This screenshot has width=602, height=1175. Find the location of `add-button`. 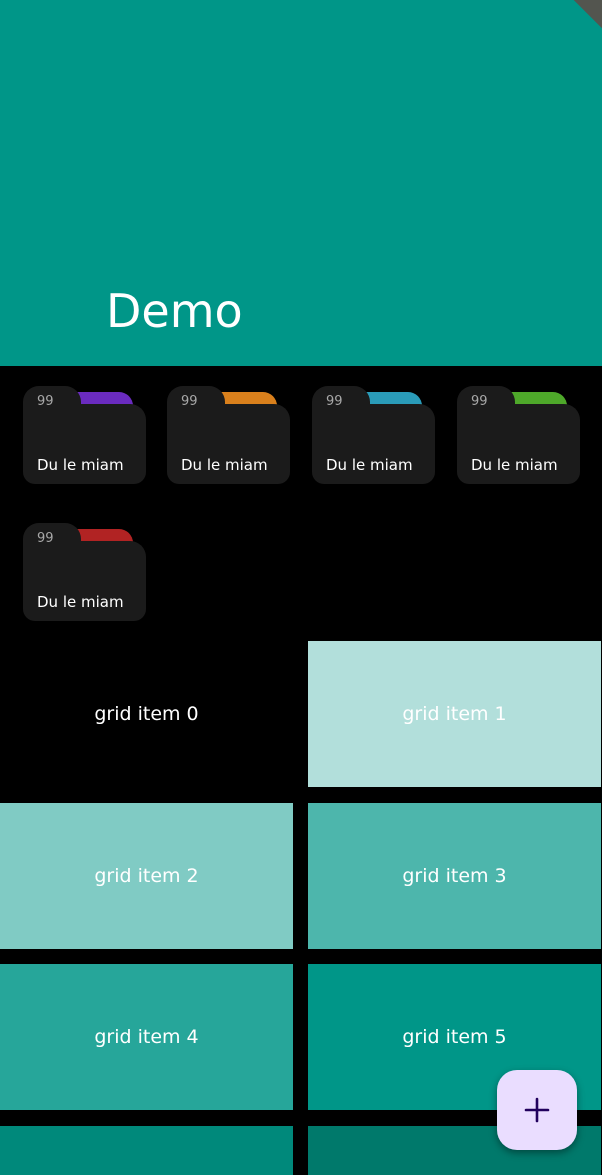

add-button is located at coordinates (537, 1110).